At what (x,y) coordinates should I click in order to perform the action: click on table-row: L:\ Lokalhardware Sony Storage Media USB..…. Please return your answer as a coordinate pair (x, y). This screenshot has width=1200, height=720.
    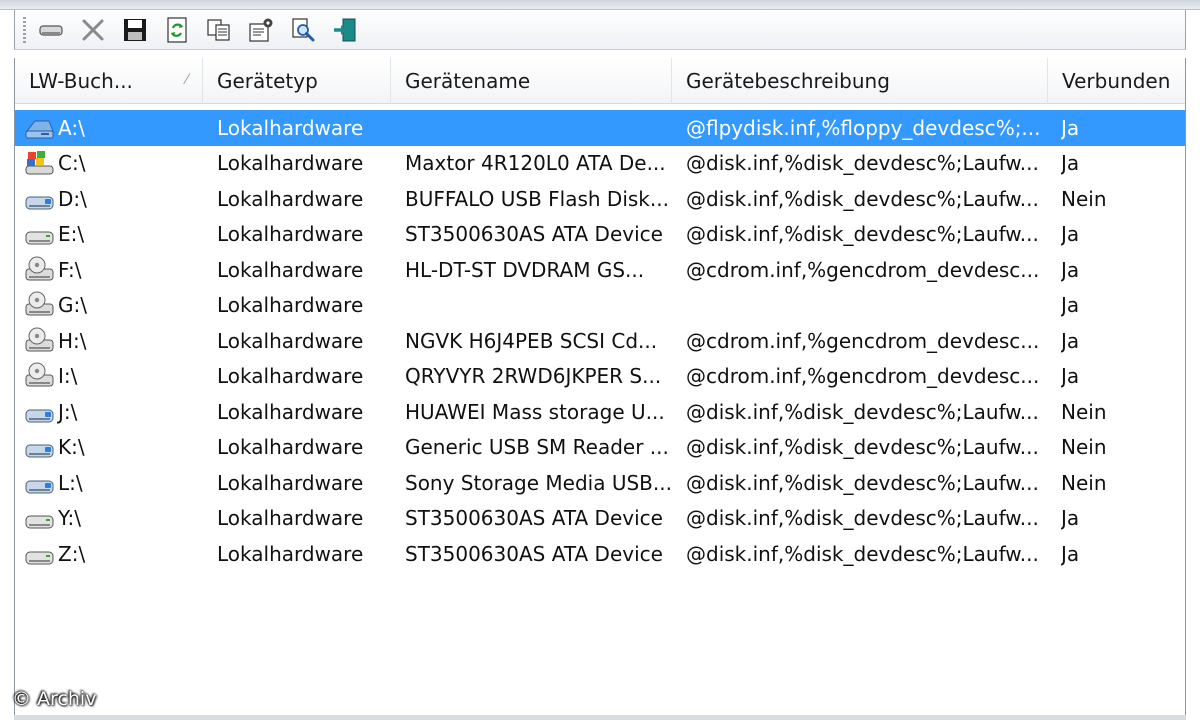
    Looking at the image, I should click on (600, 483).